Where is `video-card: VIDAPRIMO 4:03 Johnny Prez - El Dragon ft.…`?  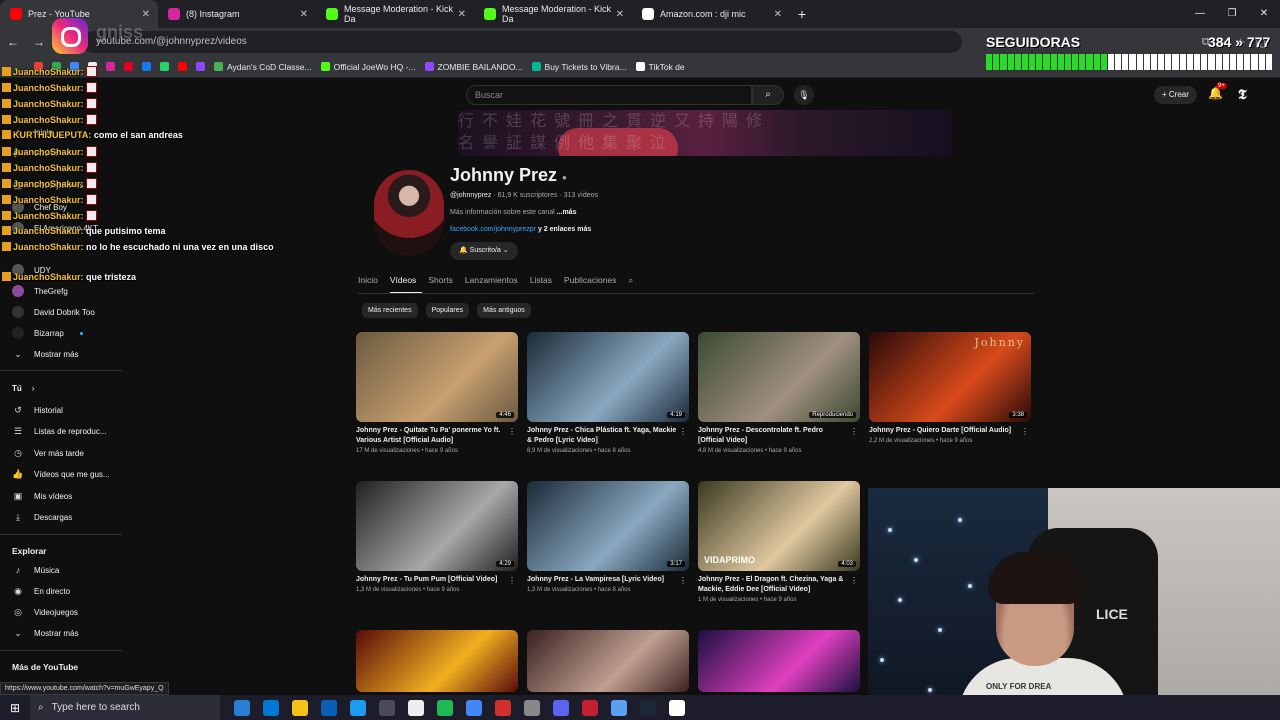 video-card: VIDAPRIMO 4:03 Johnny Prez - El Dragon ft.… is located at coordinates (779, 542).